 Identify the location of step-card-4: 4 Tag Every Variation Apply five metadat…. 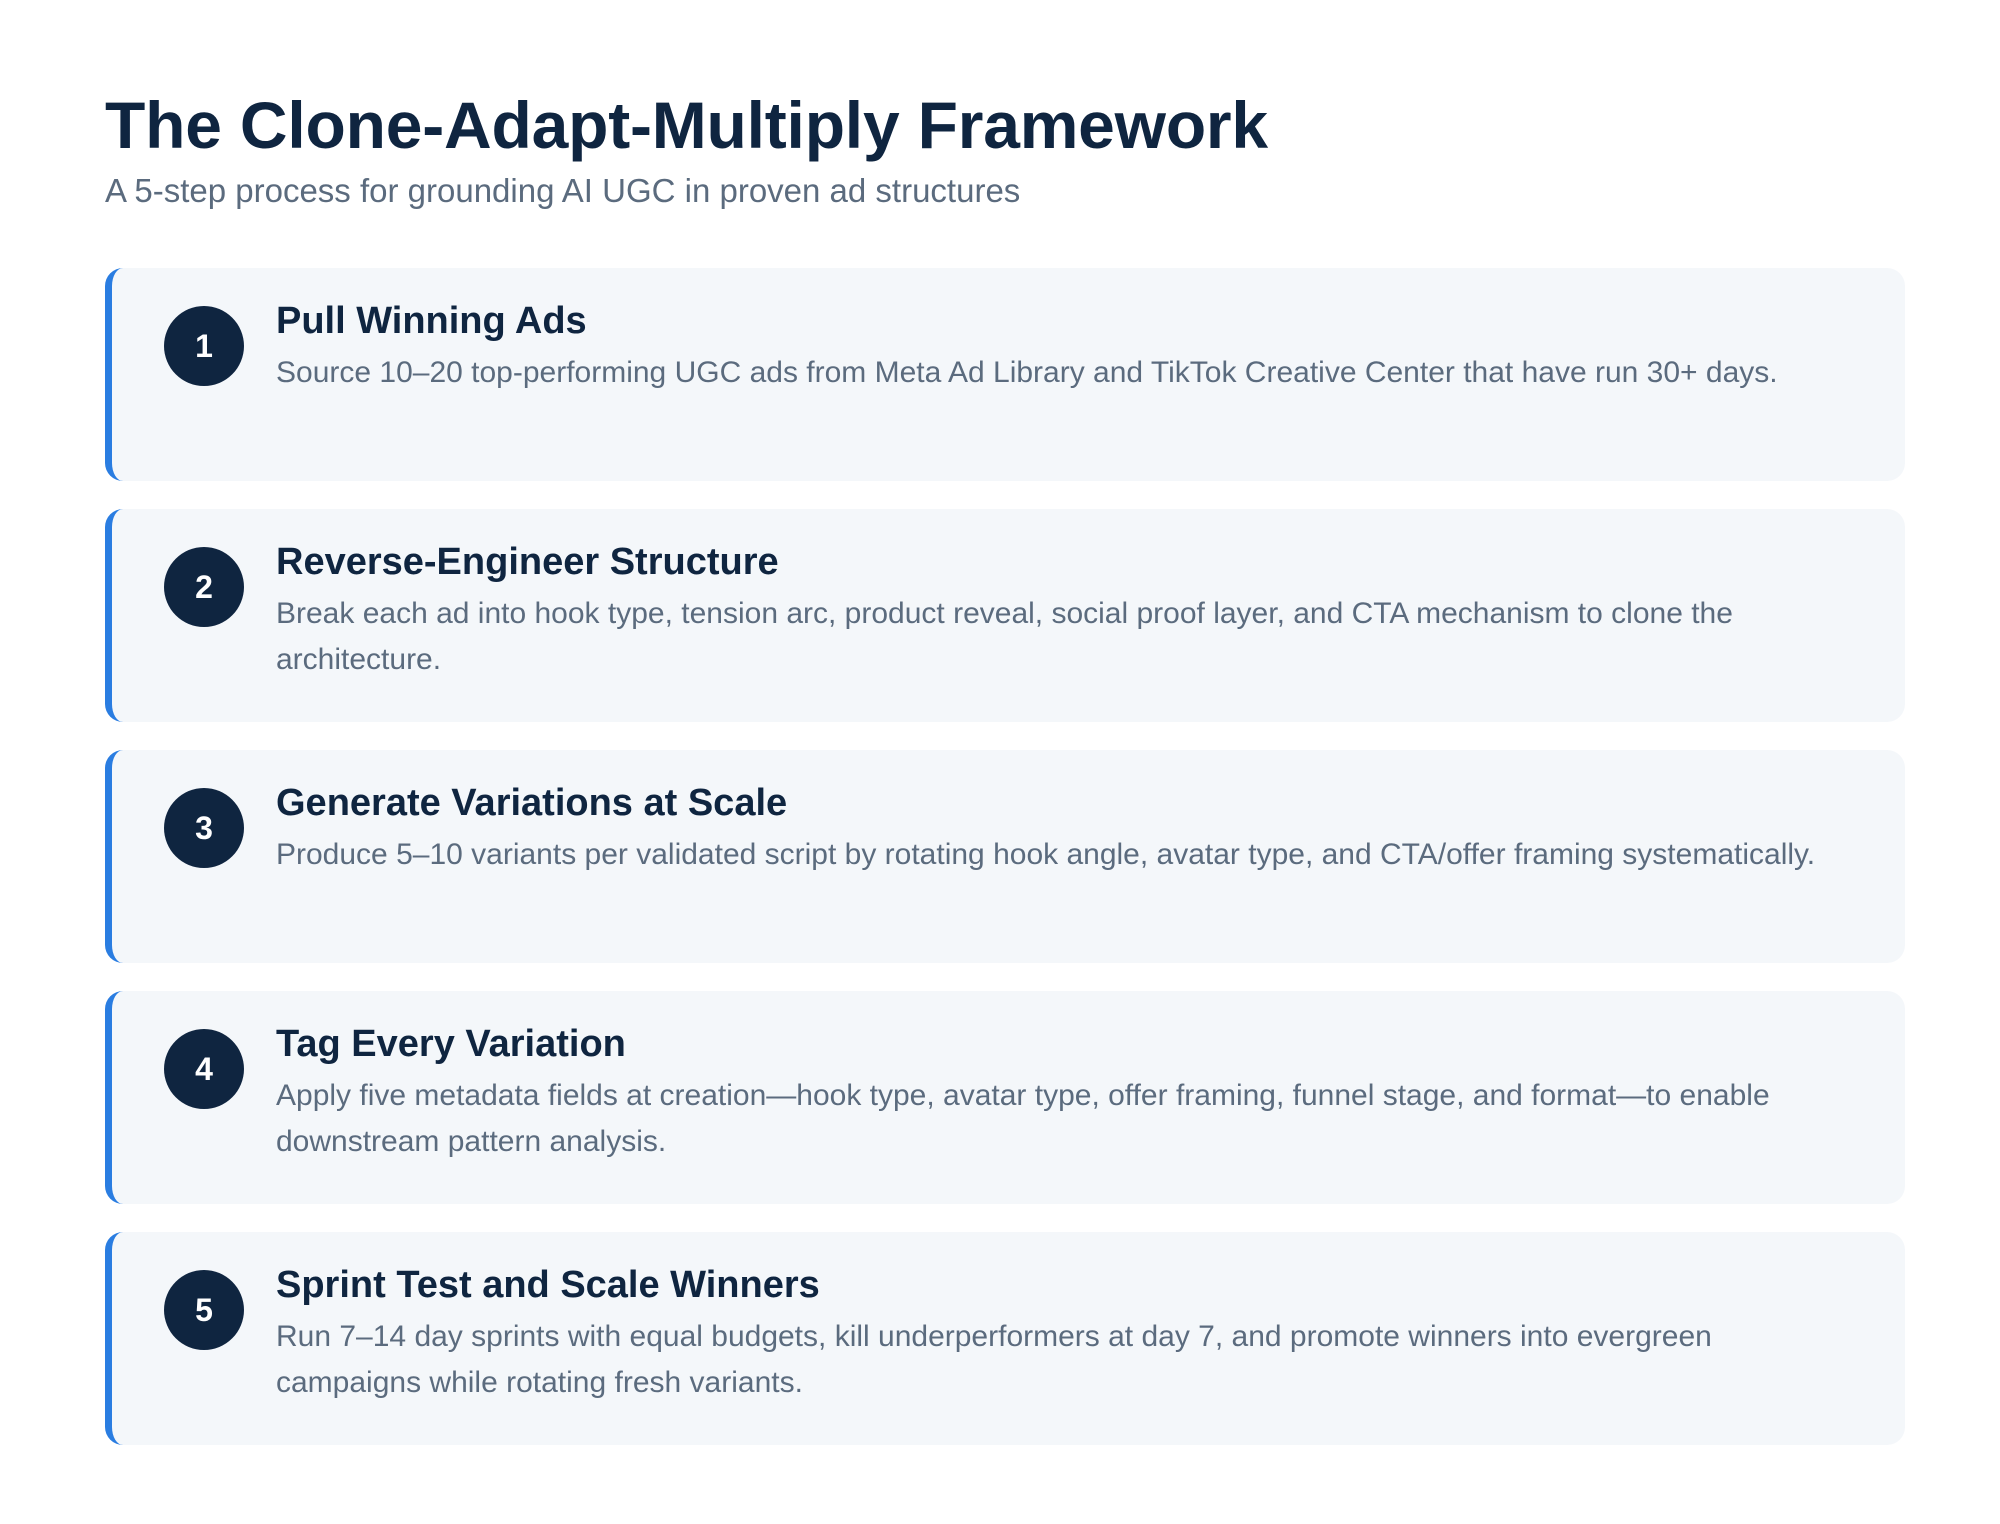
(1005, 1097).